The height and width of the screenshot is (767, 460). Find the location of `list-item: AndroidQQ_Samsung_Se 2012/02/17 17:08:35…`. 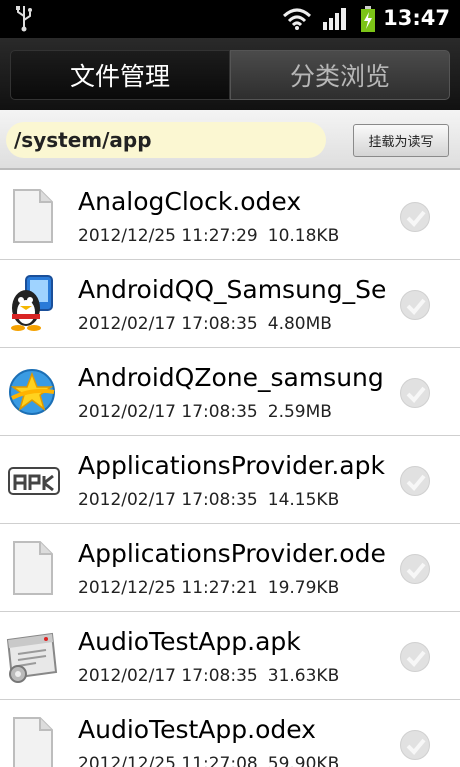

list-item: AndroidQQ_Samsung_Se 2012/02/17 17:08:35… is located at coordinates (230, 304).